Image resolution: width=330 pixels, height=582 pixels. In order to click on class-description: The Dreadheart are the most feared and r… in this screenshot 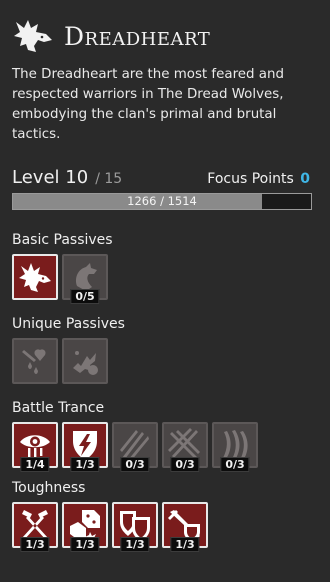, I will do `click(148, 104)`.